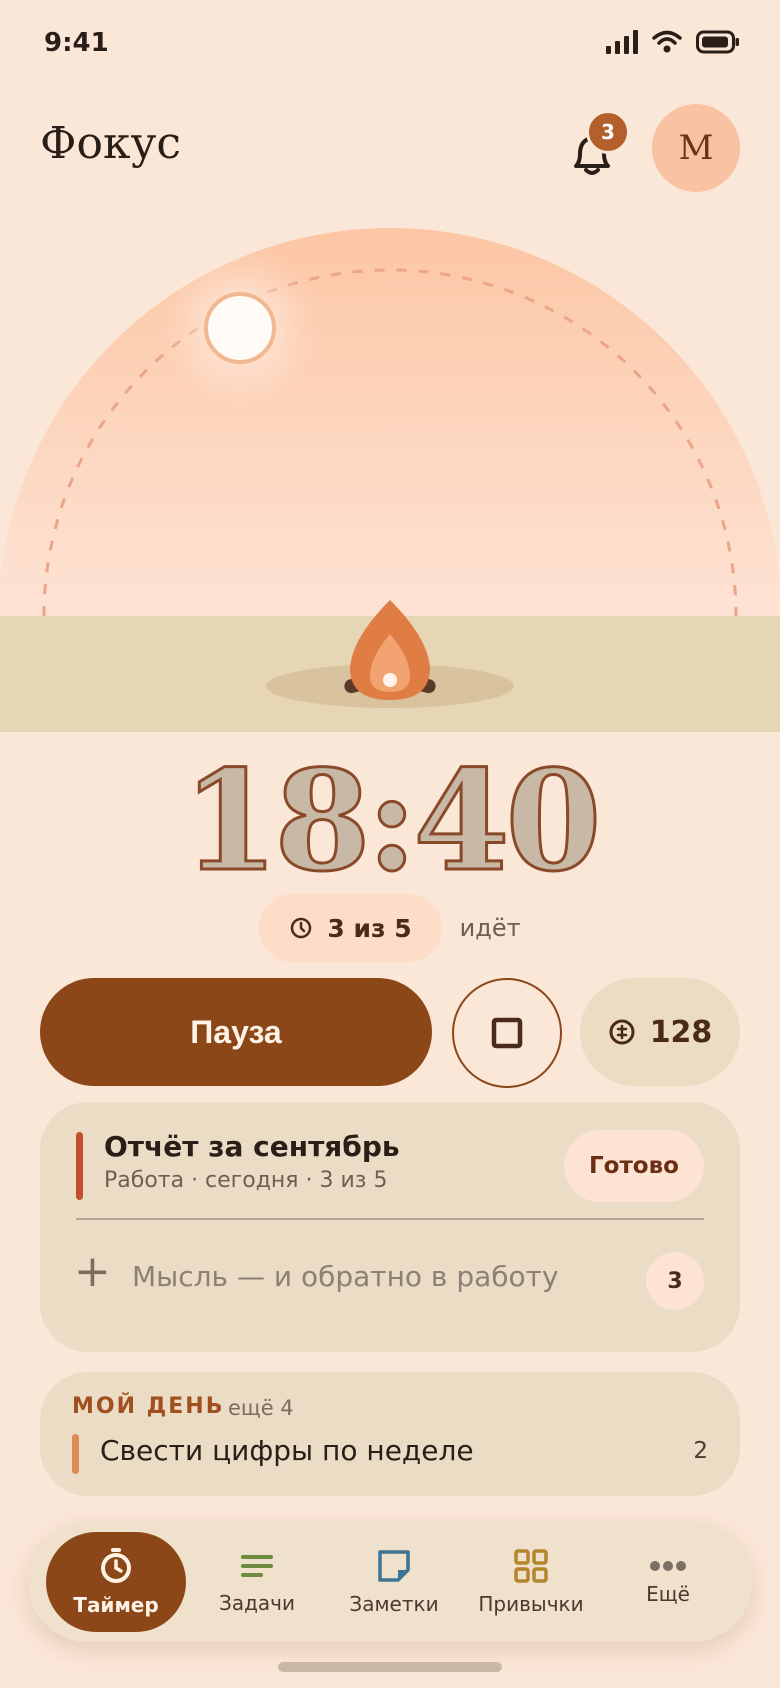 The width and height of the screenshot is (780, 1688). What do you see at coordinates (681, 1032) in the screenshot?
I see `coins-count: 128` at bounding box center [681, 1032].